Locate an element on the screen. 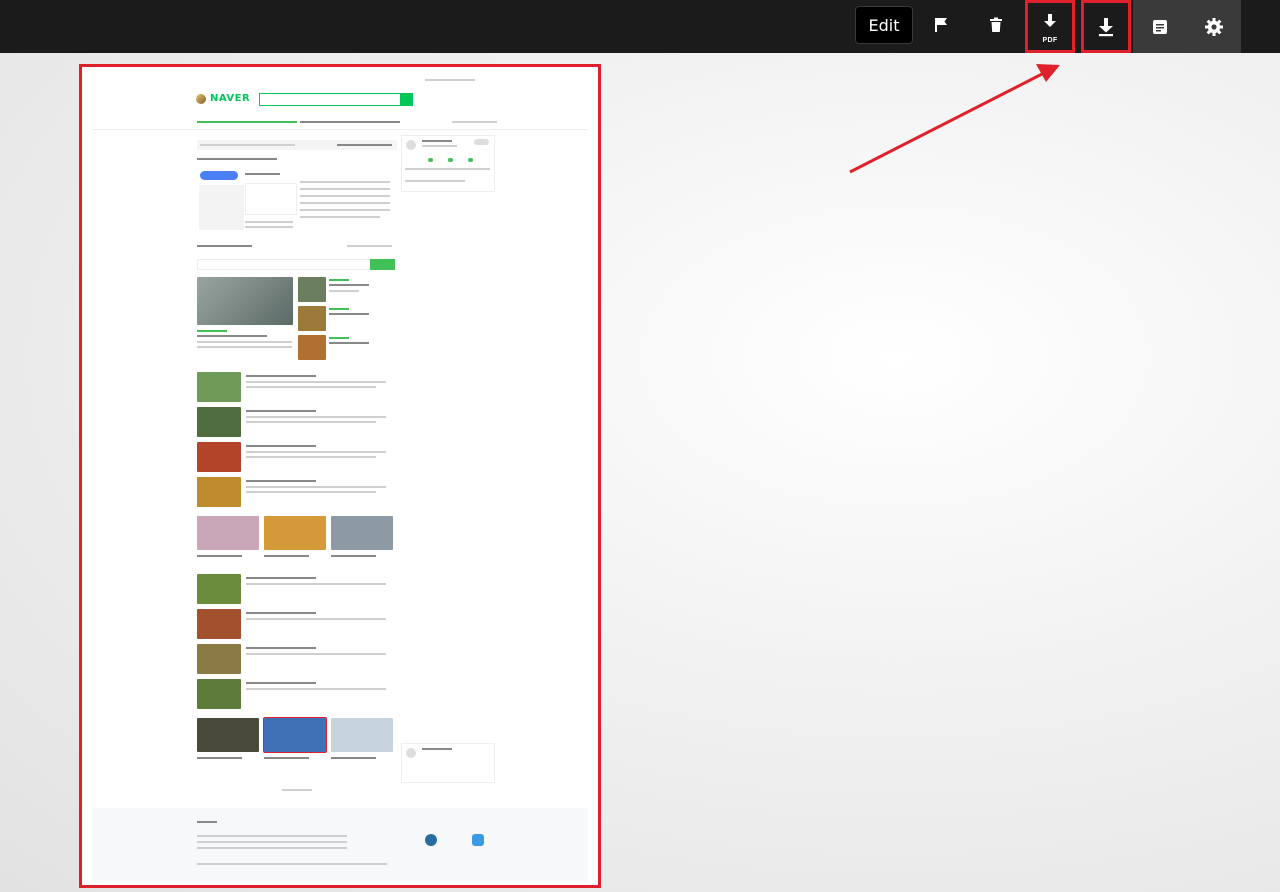  naver-logo-icon is located at coordinates (201, 99).